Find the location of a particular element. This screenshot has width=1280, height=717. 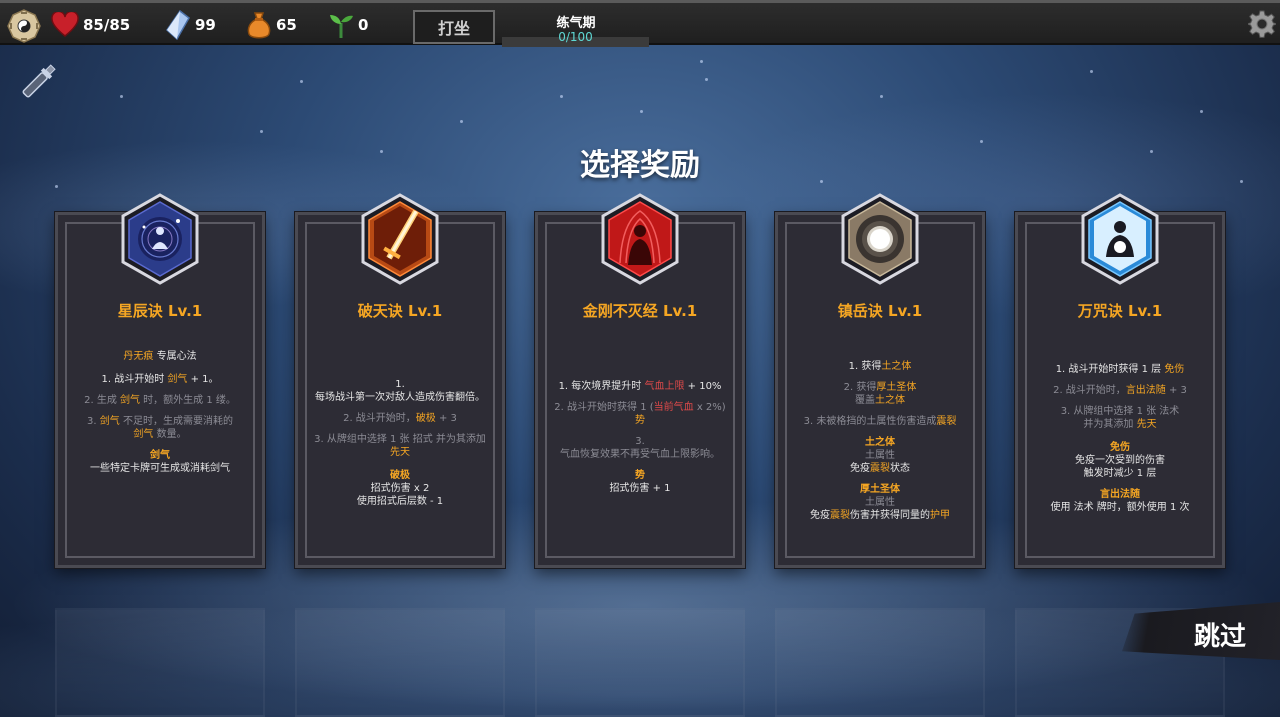

description-line: 2. 战斗开始时，破极 + 3 is located at coordinates (400, 418).